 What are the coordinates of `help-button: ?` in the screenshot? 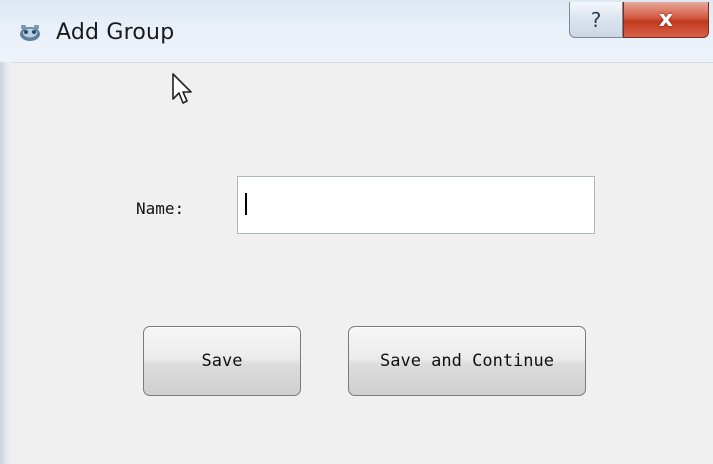 It's located at (596, 20).